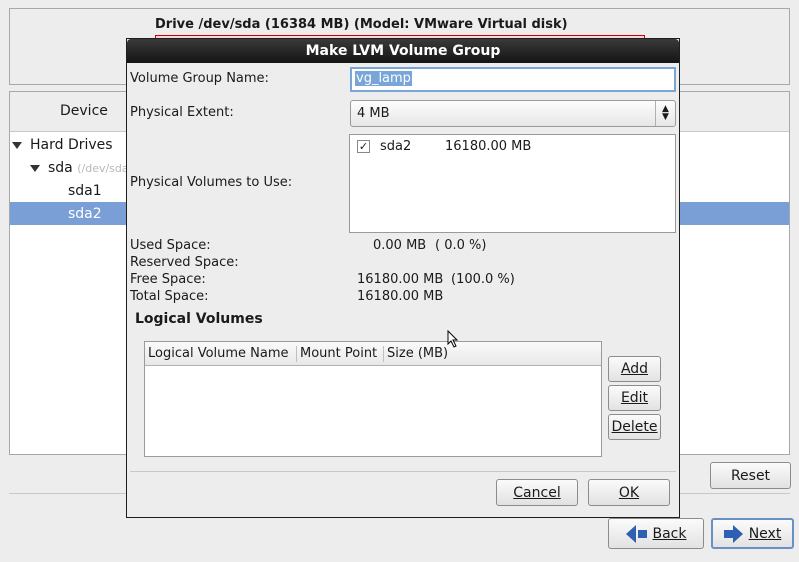 The height and width of the screenshot is (562, 799). Describe the element at coordinates (630, 533) in the screenshot. I see `back-arrow-icon` at that location.